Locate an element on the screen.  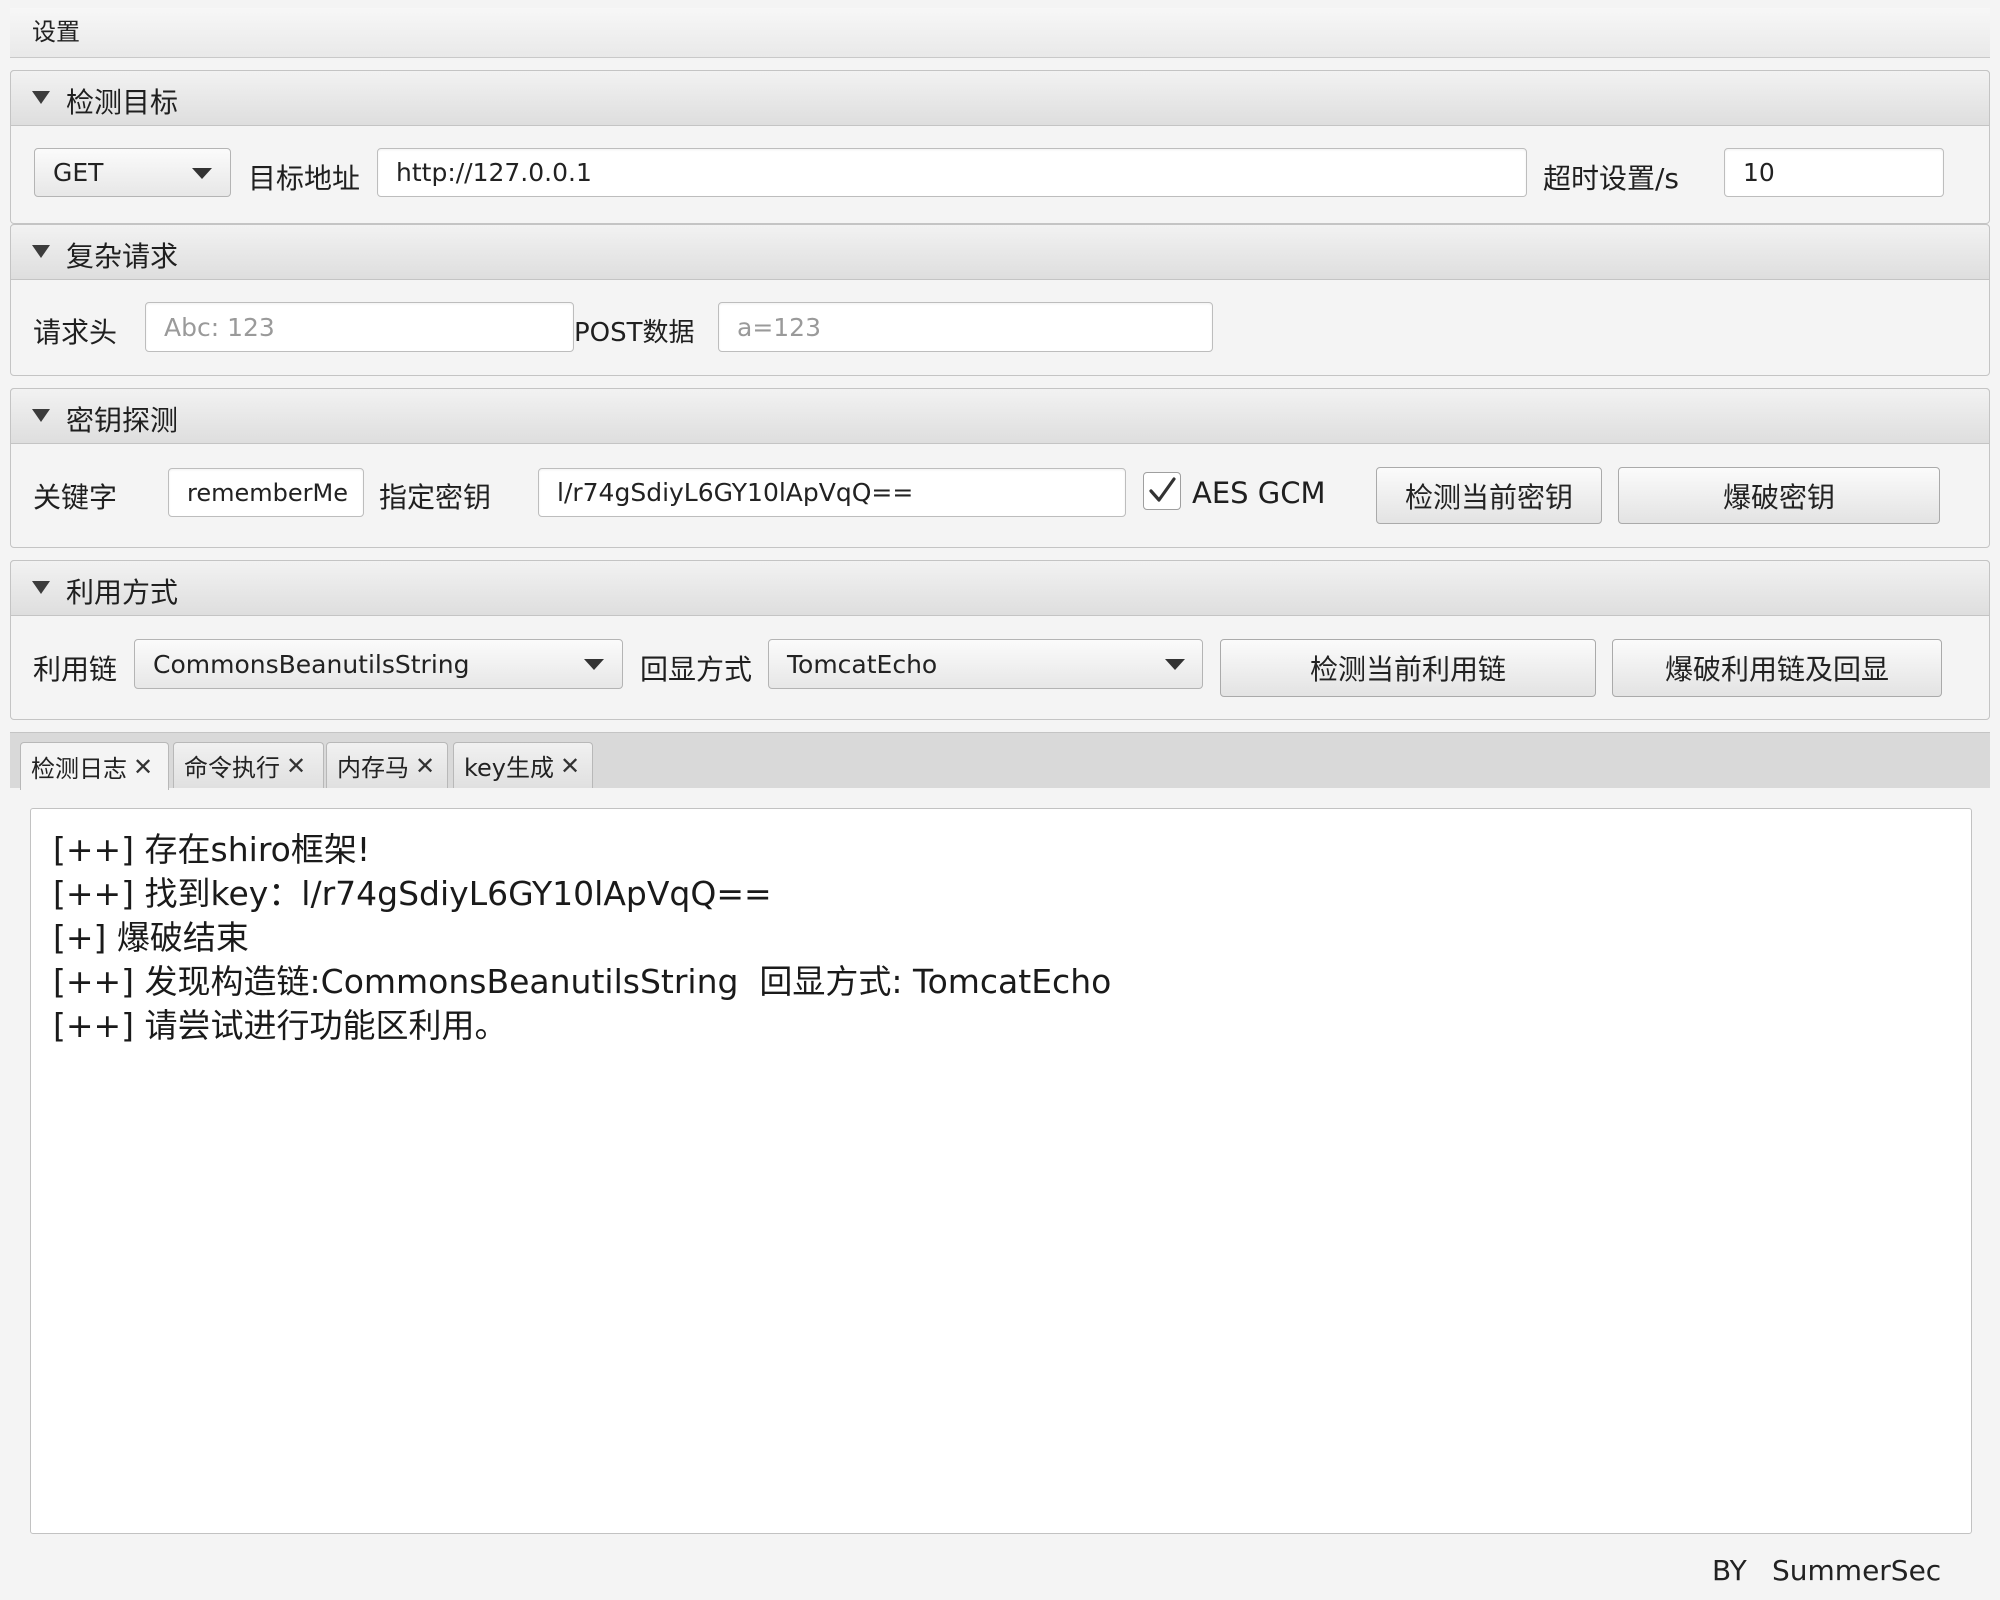
specify-key-input: l/r74gSdiyL6GY10lApVqQ== is located at coordinates (832, 492).